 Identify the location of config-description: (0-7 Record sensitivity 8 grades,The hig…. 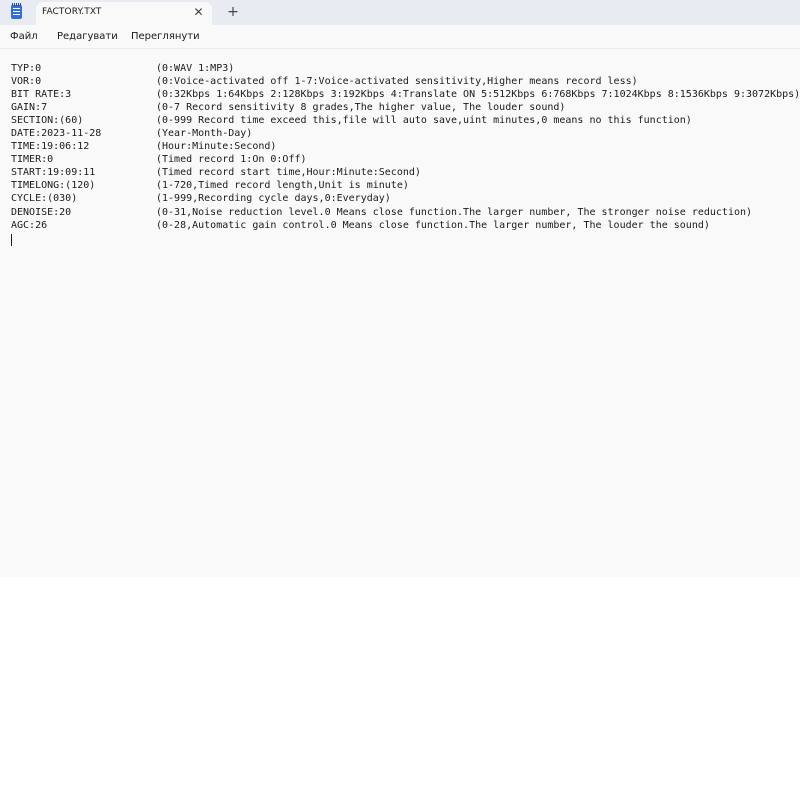
(361, 107).